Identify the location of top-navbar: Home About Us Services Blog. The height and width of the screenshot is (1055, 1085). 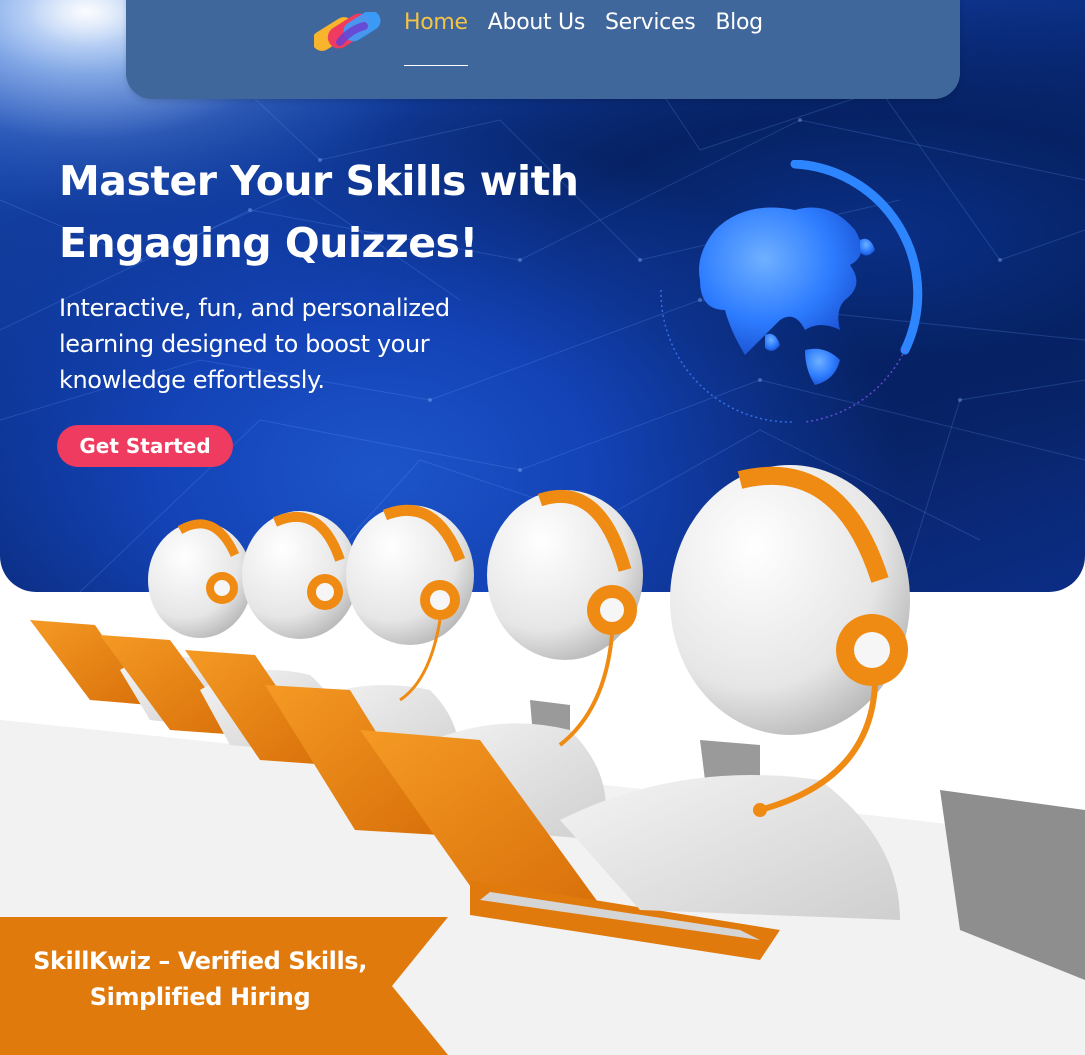
(543, 49).